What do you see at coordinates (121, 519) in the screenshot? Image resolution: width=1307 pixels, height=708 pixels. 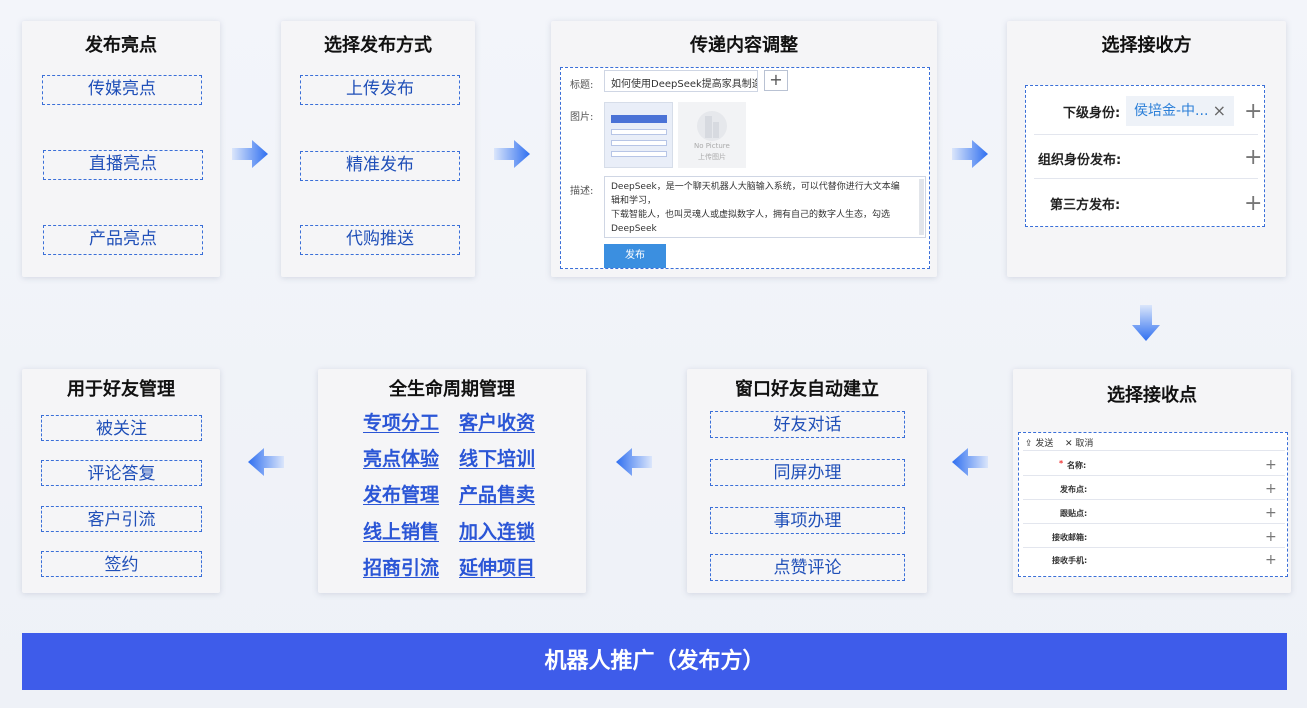 I see `item-customer-lead: 客户引流` at bounding box center [121, 519].